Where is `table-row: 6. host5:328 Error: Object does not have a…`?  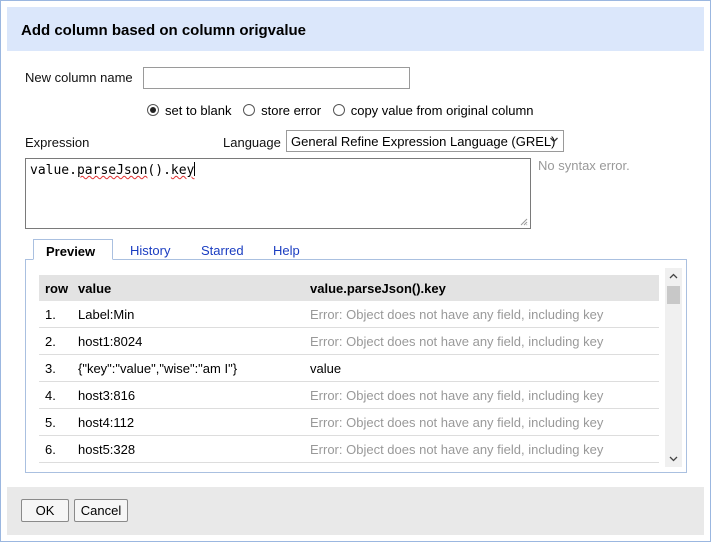 table-row: 6. host5:328 Error: Object does not have a… is located at coordinates (349, 449).